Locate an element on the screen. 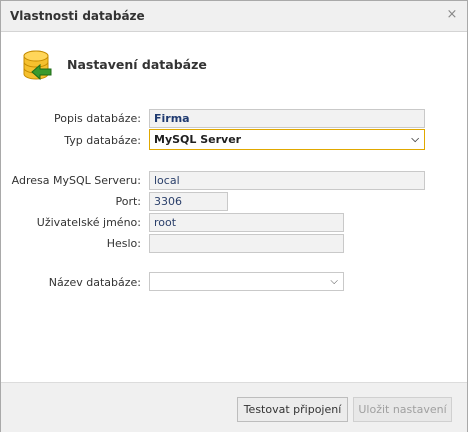 Image resolution: width=468 pixels, height=432 pixels. database-name-select: ⌵ is located at coordinates (246, 281).